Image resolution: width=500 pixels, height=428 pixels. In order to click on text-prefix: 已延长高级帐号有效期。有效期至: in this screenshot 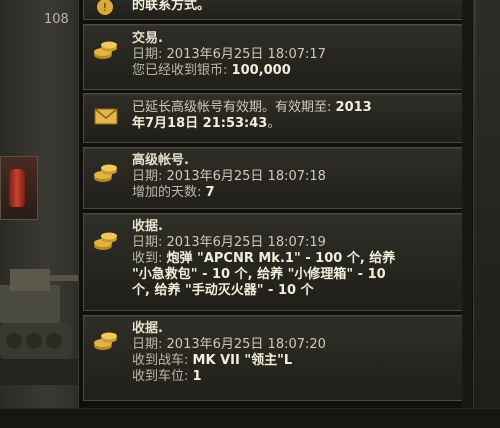, I will do `click(232, 107)`.